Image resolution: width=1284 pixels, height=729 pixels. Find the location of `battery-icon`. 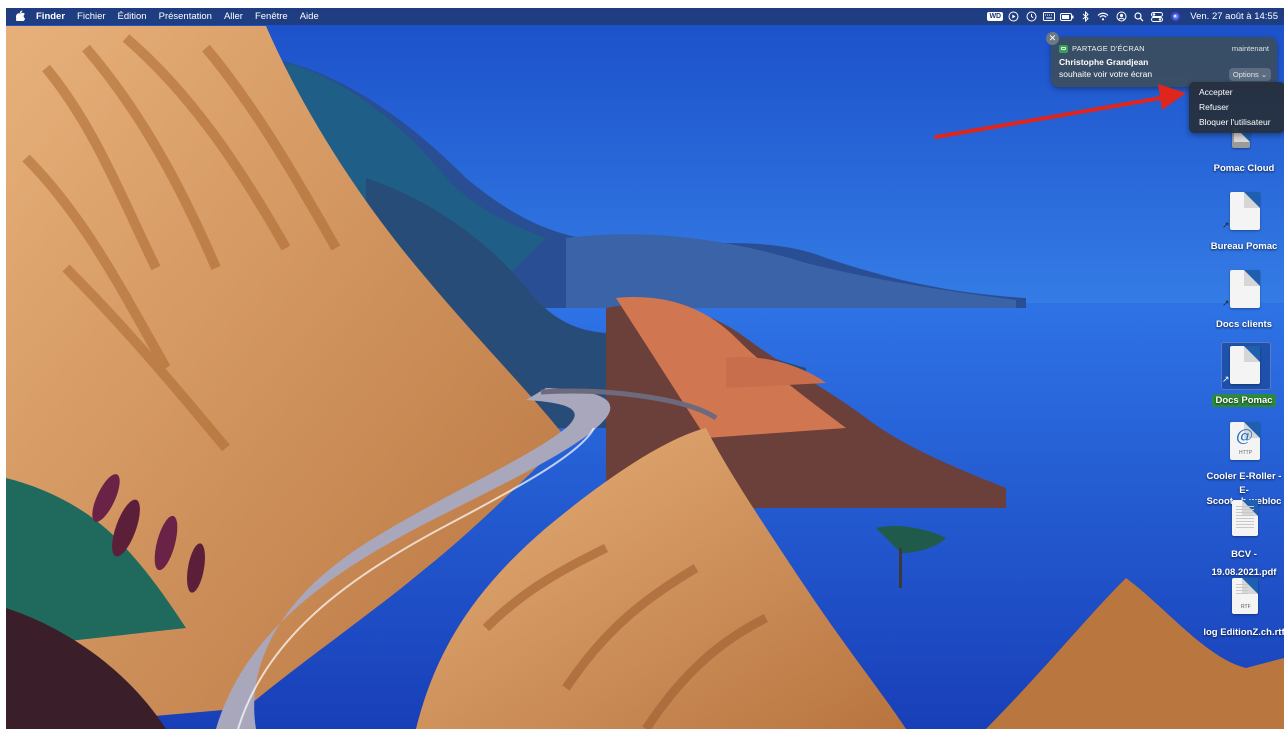

battery-icon is located at coordinates (1067, 16).